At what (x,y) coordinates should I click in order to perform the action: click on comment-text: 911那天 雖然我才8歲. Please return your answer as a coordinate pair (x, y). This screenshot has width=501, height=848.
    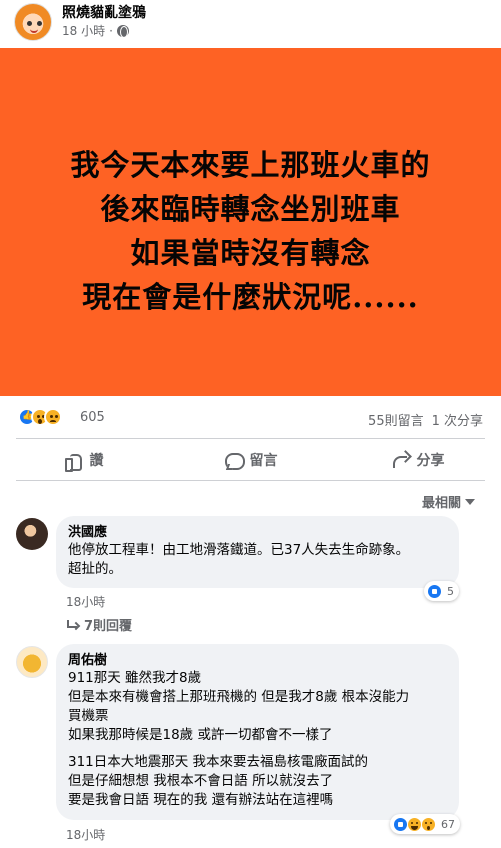
    Looking at the image, I should click on (135, 678).